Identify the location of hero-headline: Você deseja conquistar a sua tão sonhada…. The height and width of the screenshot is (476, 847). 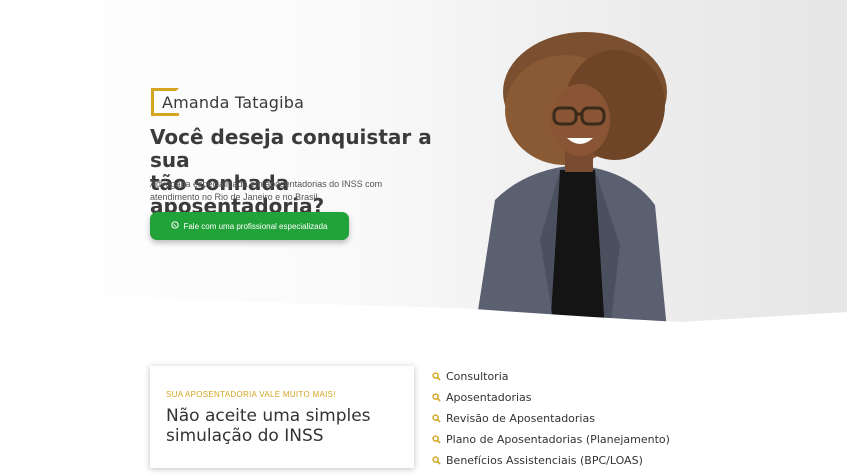
(291, 171).